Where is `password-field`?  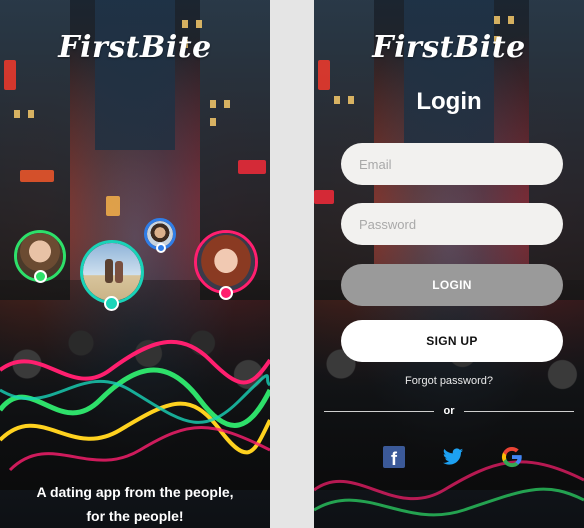
password-field is located at coordinates (452, 224).